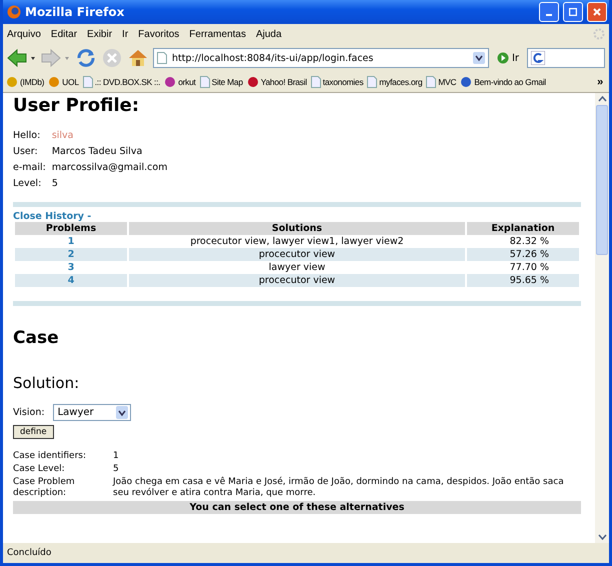 The width and height of the screenshot is (612, 566). Describe the element at coordinates (44, 488) in the screenshot. I see `field-label: Case Problem description:` at that location.